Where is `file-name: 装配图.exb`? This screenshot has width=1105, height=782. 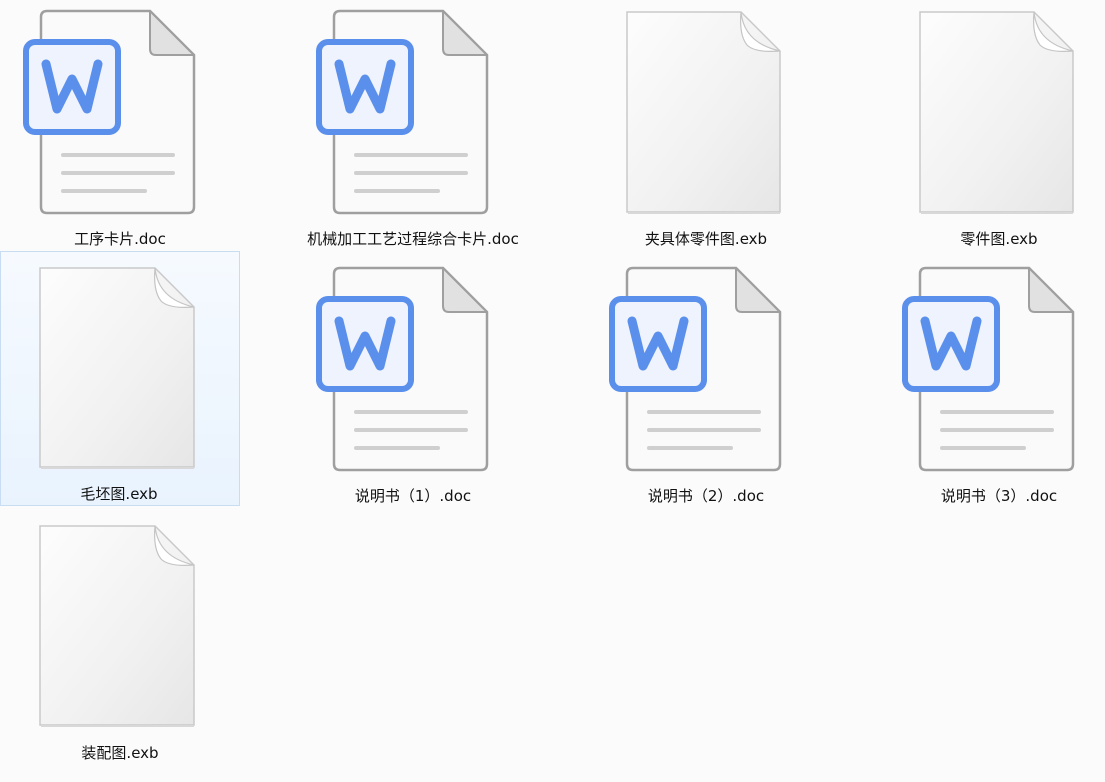 file-name: 装配图.exb is located at coordinates (120, 753).